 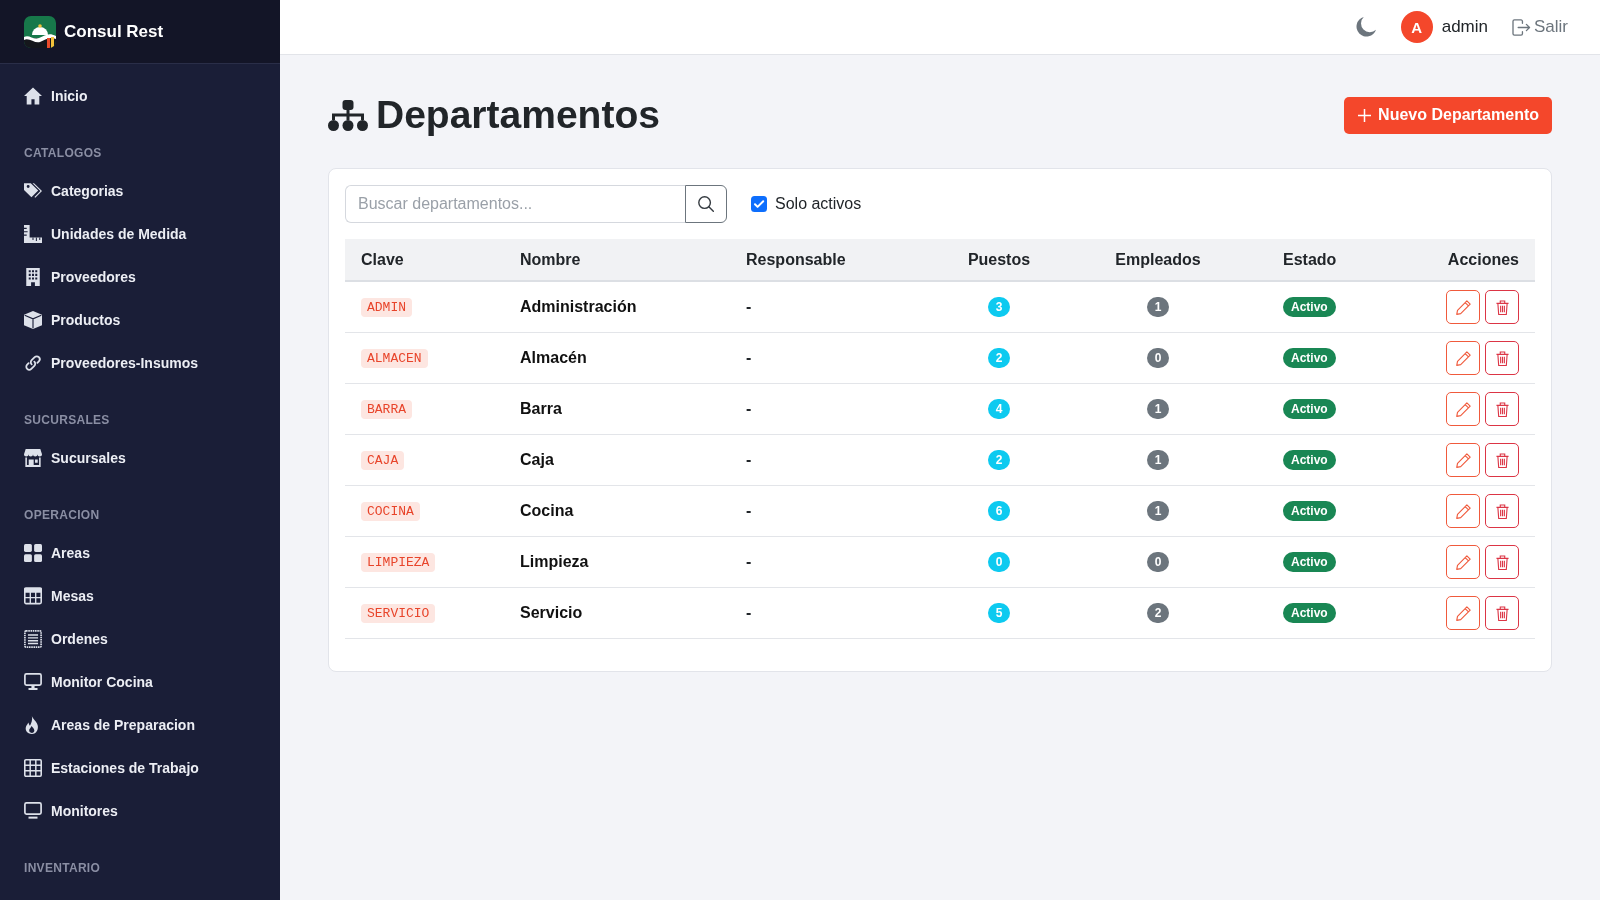 I want to click on moon-icon, so click(x=1365, y=27).